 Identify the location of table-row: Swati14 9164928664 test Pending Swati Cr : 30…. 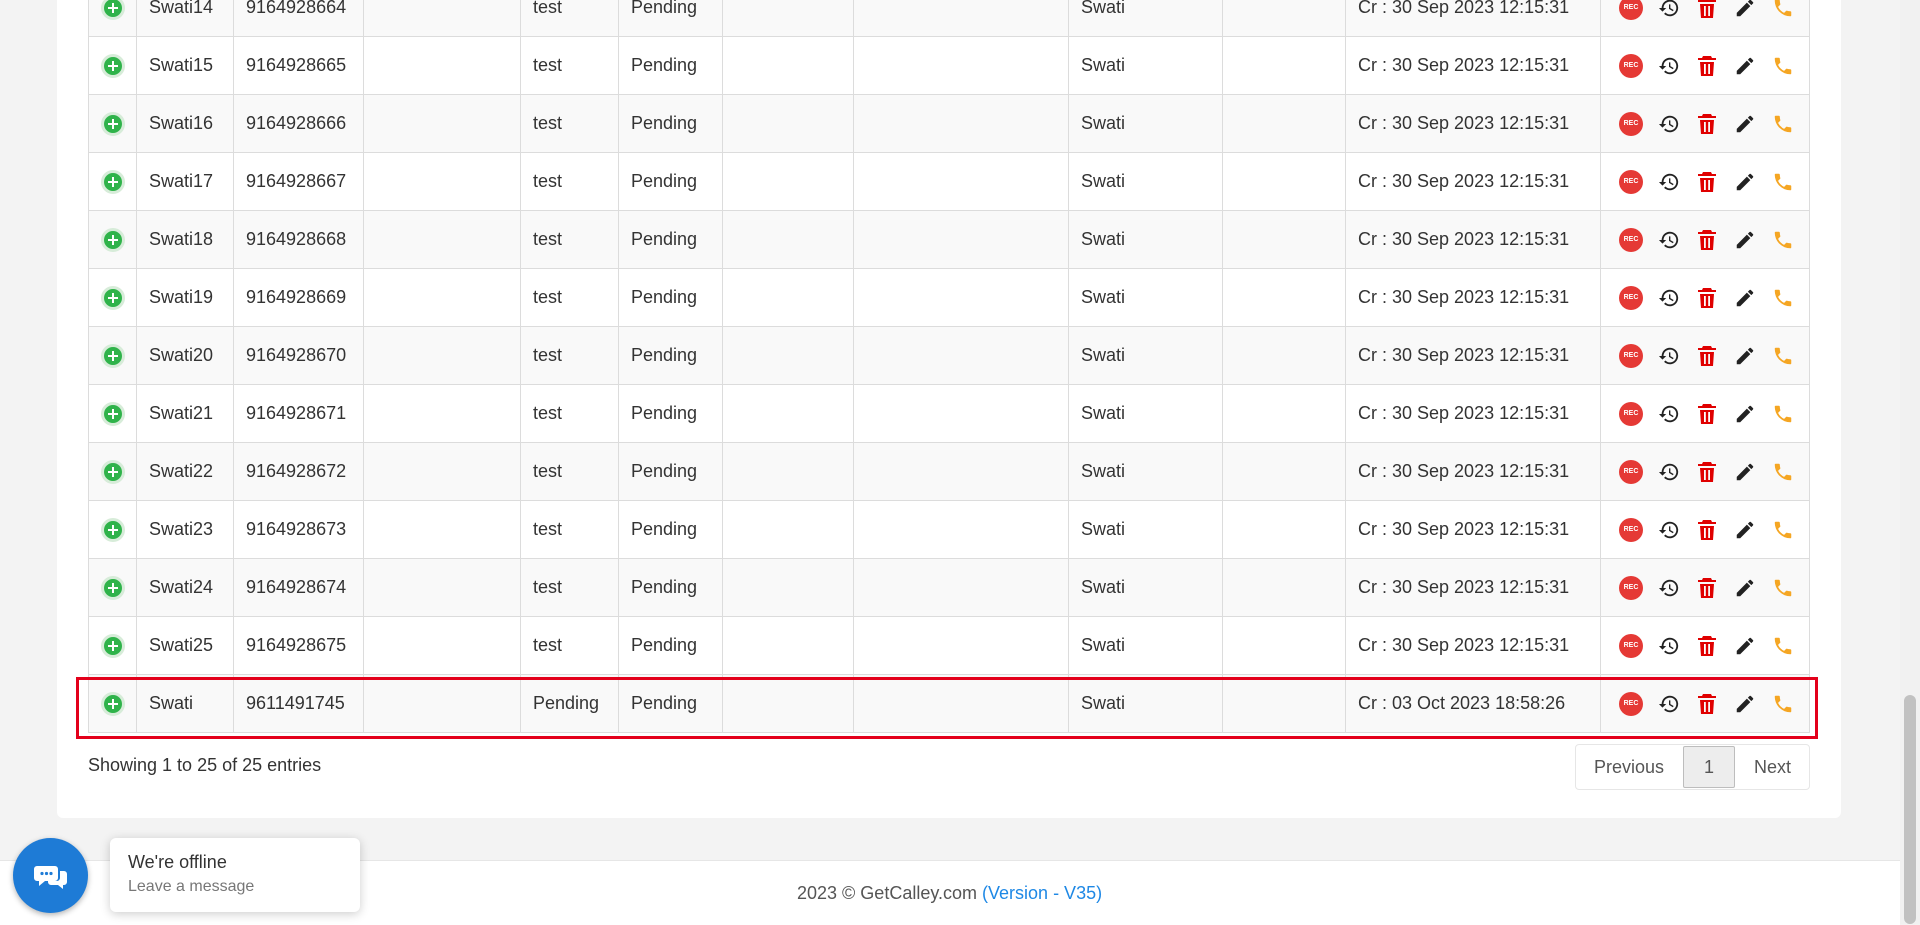
(949, 18).